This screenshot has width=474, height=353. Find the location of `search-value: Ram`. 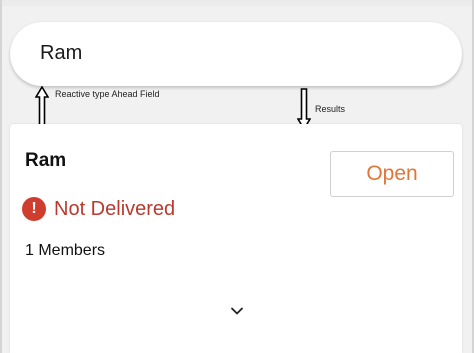

search-value: Ram is located at coordinates (61, 53).